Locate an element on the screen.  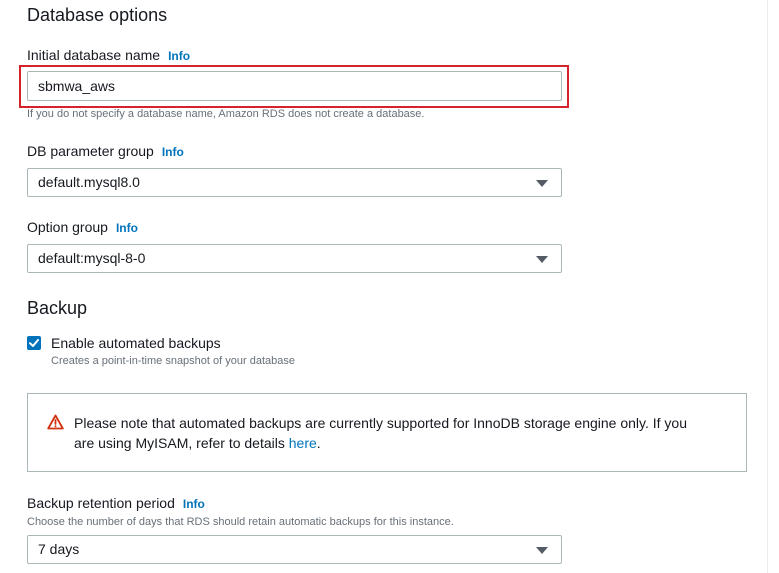
option-group-value: default:mysql-8-0 is located at coordinates (92, 258).